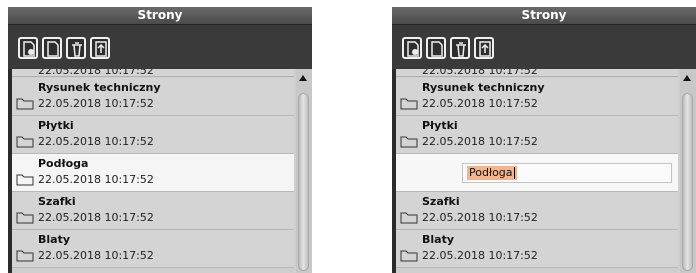  Describe the element at coordinates (514, 173) in the screenshot. I see `text-caret` at that location.